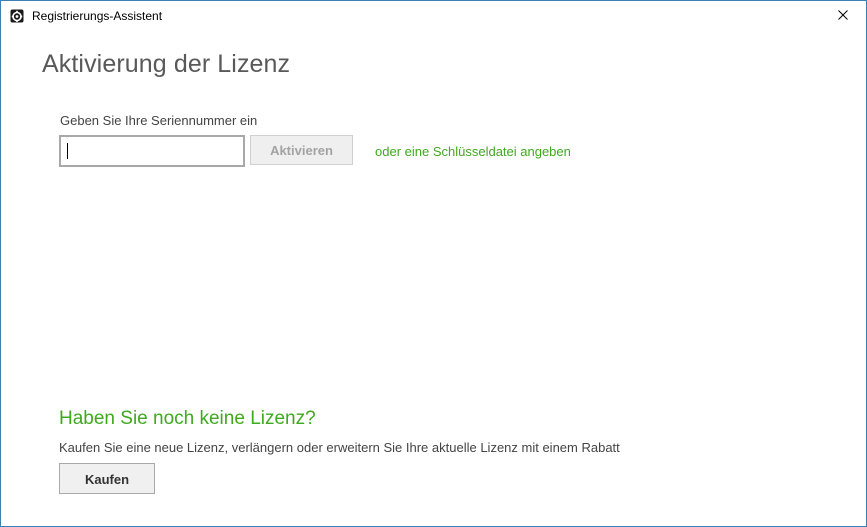 This screenshot has height=527, width=867. Describe the element at coordinates (67, 151) in the screenshot. I see `text-caret` at that location.